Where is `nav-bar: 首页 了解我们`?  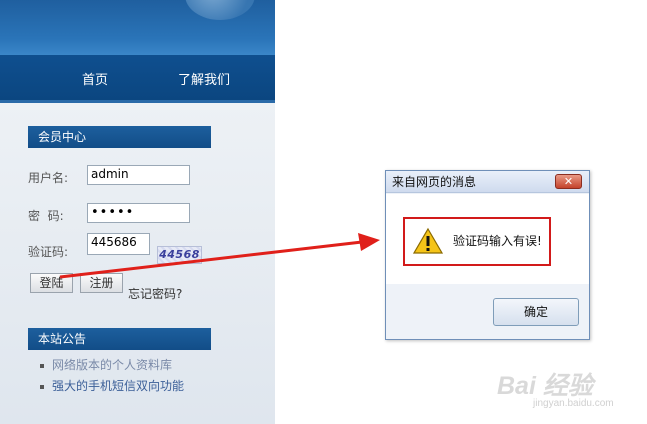
nav-bar: 首页 了解我们 is located at coordinates (137, 79).